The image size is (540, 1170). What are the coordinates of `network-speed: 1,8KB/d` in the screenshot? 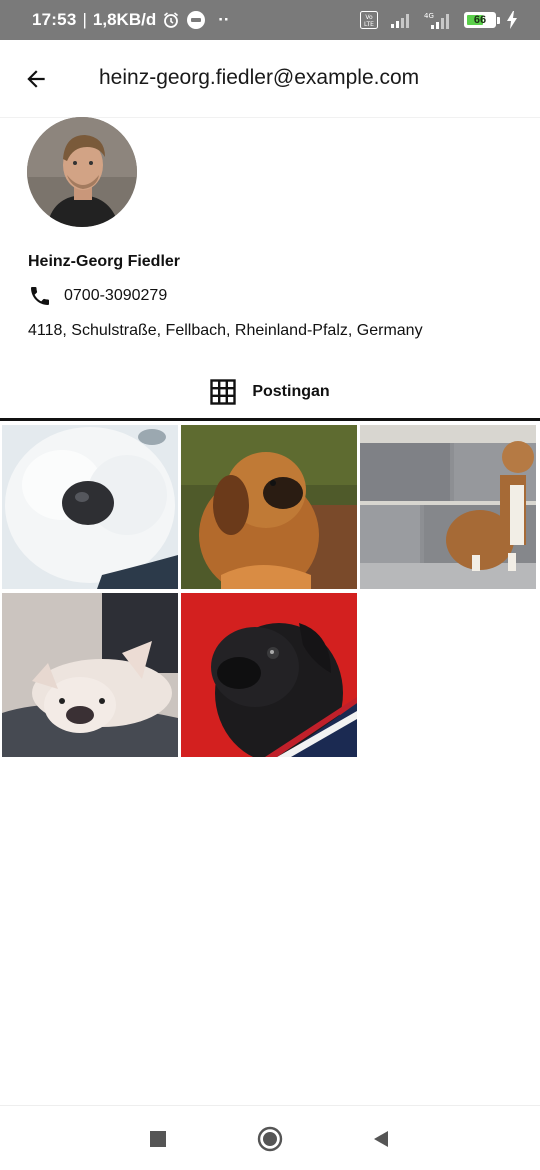 It's located at (124, 19).